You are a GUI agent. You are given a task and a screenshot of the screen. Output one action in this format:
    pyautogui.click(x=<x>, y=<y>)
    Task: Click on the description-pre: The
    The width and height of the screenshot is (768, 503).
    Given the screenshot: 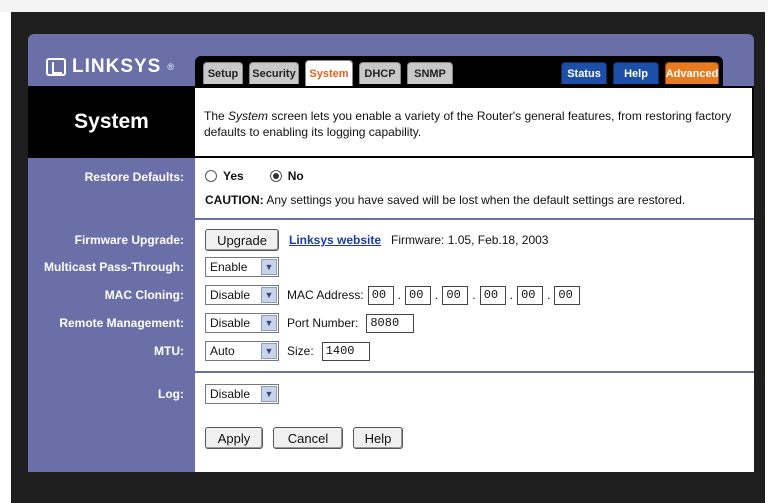 What is the action you would take?
    pyautogui.click(x=216, y=116)
    